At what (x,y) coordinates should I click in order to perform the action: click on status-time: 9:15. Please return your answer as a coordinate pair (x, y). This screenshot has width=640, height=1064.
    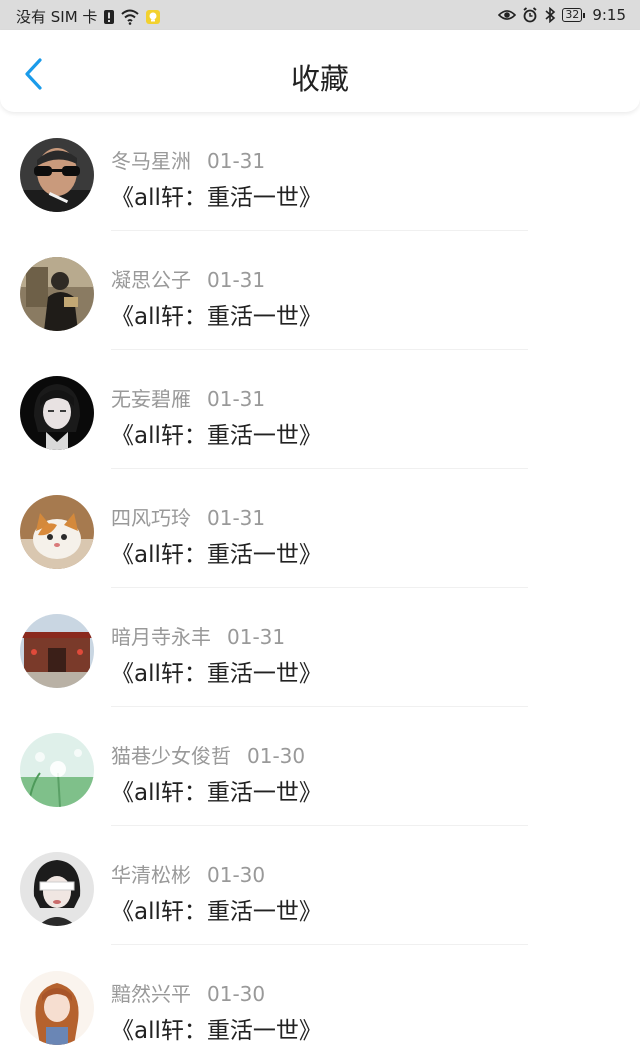
    Looking at the image, I should click on (609, 15).